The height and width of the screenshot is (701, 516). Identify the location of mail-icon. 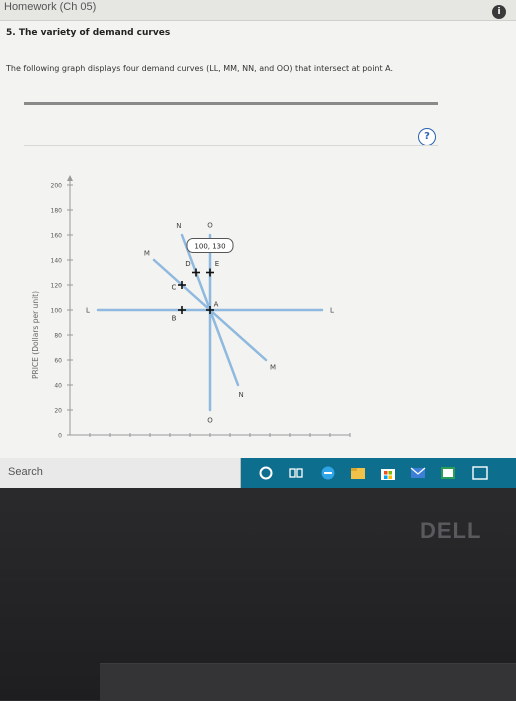
(418, 473).